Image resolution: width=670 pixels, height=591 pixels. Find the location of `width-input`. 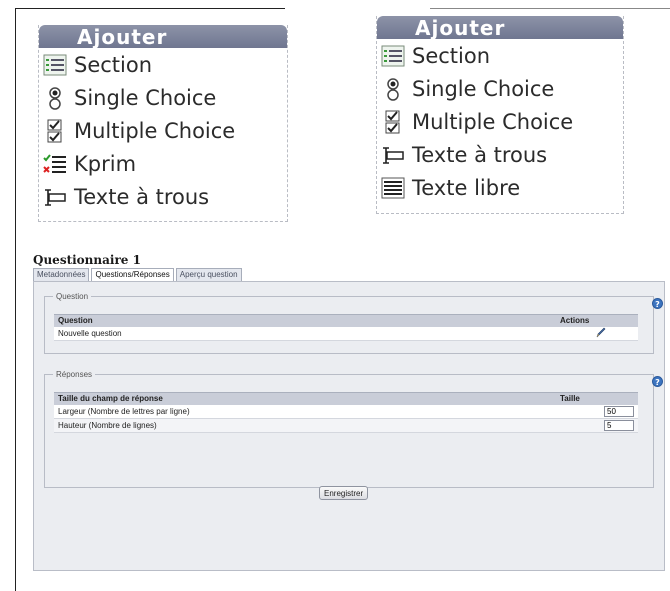

width-input is located at coordinates (619, 411).